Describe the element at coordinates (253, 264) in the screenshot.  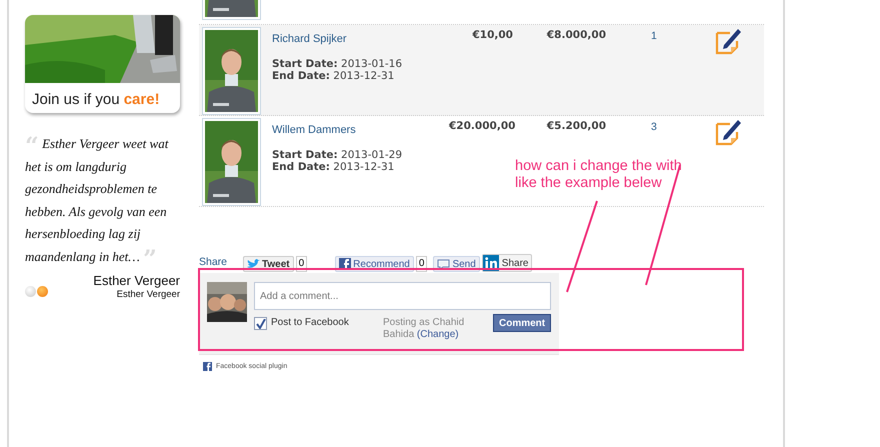
I see `bird-icon` at that location.